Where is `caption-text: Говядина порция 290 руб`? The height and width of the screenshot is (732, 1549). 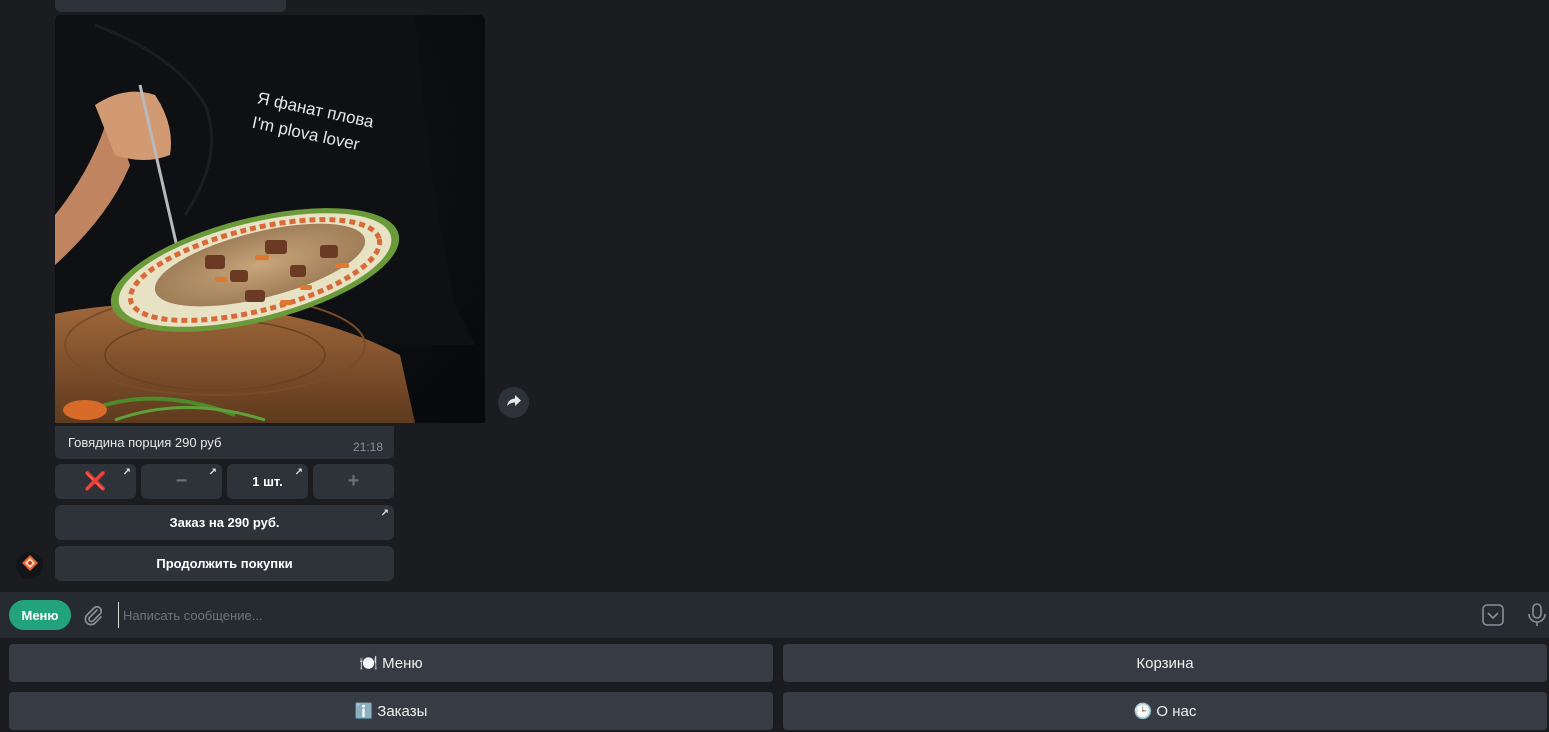
caption-text: Говядина порция 290 руб is located at coordinates (145, 442).